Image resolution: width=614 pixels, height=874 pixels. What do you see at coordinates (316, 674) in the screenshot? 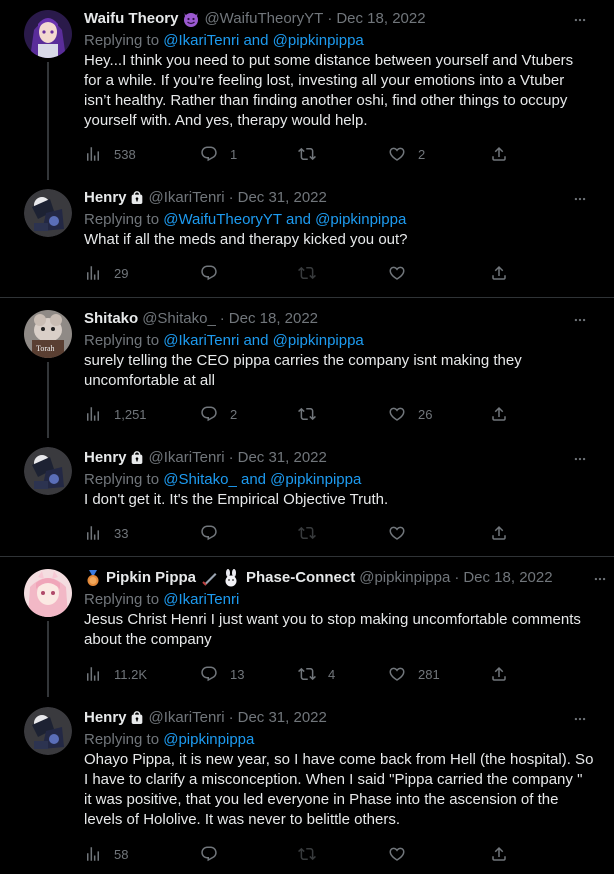
I see `retweet-button: 4` at bounding box center [316, 674].